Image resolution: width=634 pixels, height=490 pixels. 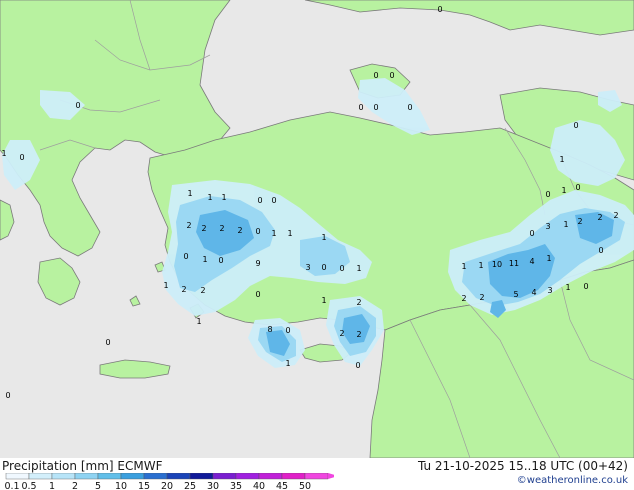 I want to click on product-title: Precipitation [mm] ECMWF, so click(x=82, y=466).